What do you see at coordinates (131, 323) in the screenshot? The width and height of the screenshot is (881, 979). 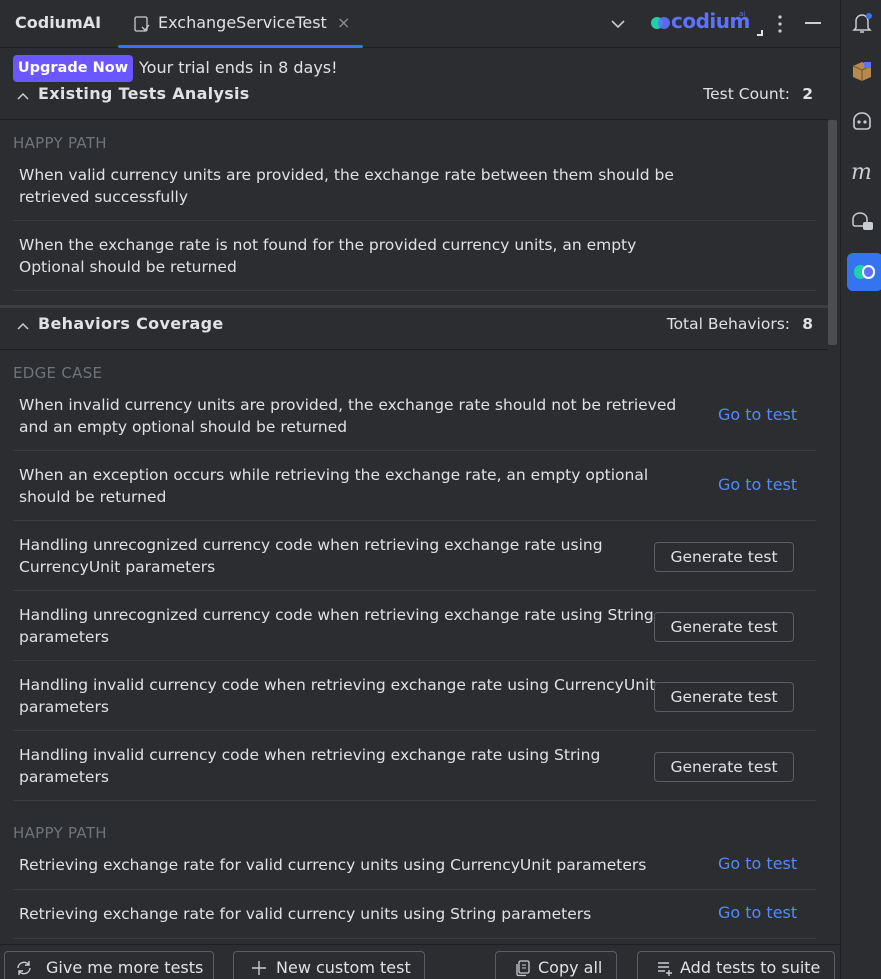 I see `section-title: Behaviors Coverage` at bounding box center [131, 323].